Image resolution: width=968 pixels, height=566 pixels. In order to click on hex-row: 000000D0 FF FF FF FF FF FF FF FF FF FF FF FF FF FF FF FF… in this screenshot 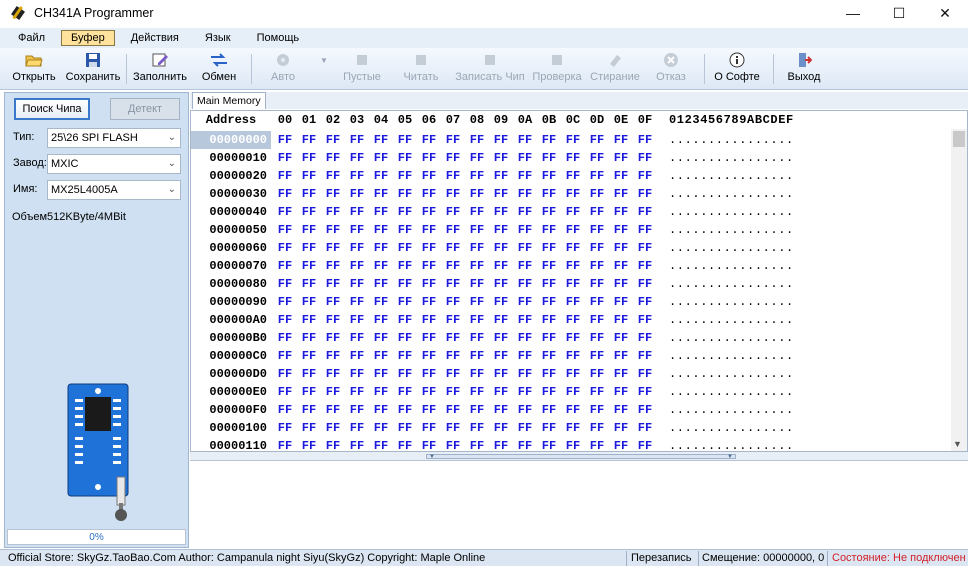, I will do `click(571, 374)`.